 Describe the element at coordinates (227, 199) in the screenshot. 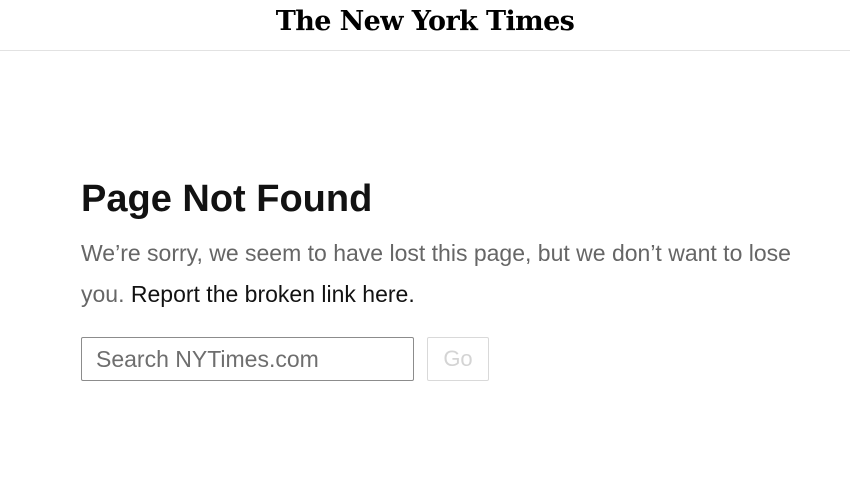

I see `page-title: Page Not Found` at that location.